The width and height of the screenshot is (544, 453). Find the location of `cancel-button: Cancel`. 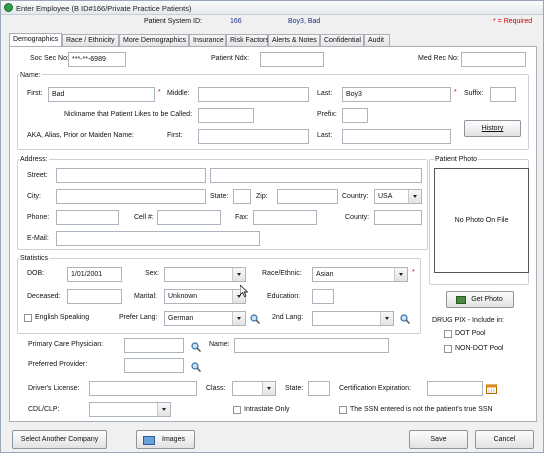

cancel-button: Cancel is located at coordinates (504, 439).